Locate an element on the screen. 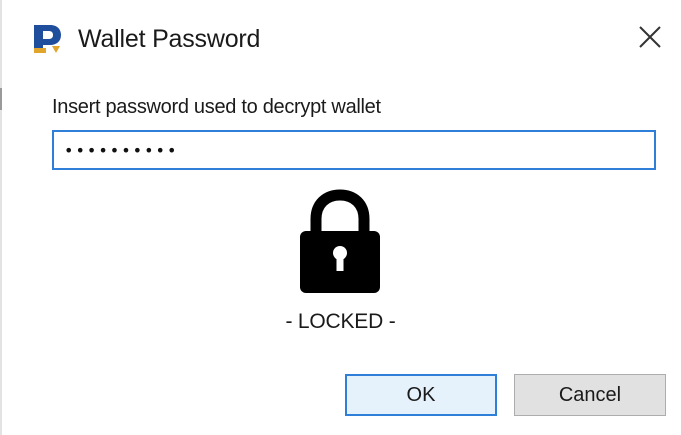  cancel-button: Cancel is located at coordinates (590, 395).